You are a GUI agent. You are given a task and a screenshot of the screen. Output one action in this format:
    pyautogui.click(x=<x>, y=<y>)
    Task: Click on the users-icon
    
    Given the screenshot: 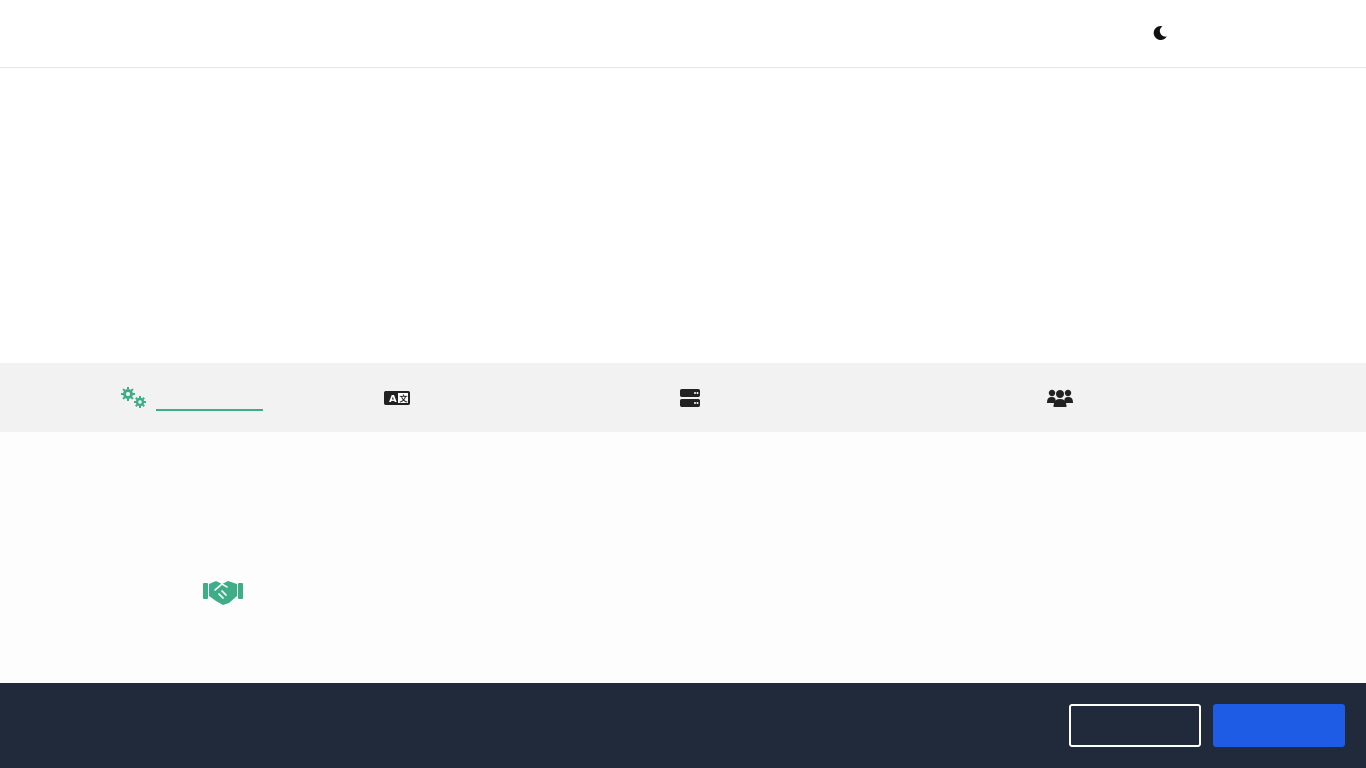 What is the action you would take?
    pyautogui.click(x=1060, y=398)
    